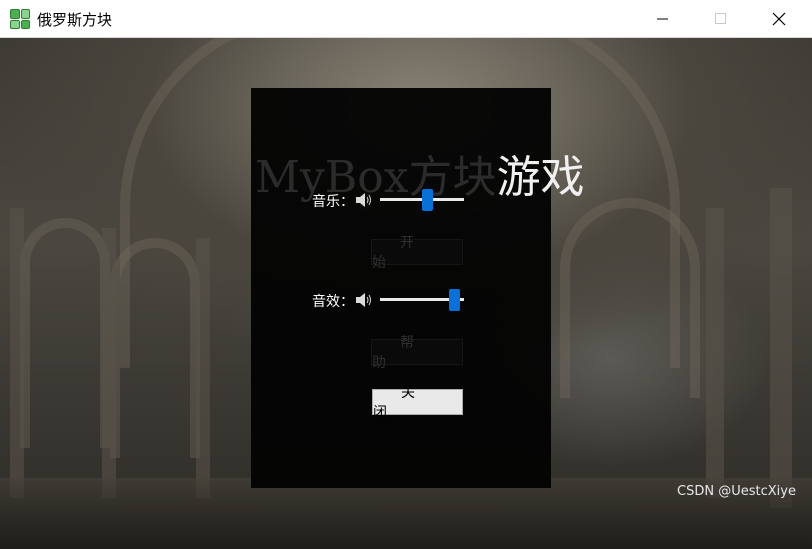 This screenshot has height=549, width=812. Describe the element at coordinates (736, 491) in the screenshot. I see `watermark: CSDN @UestcXiye` at that location.